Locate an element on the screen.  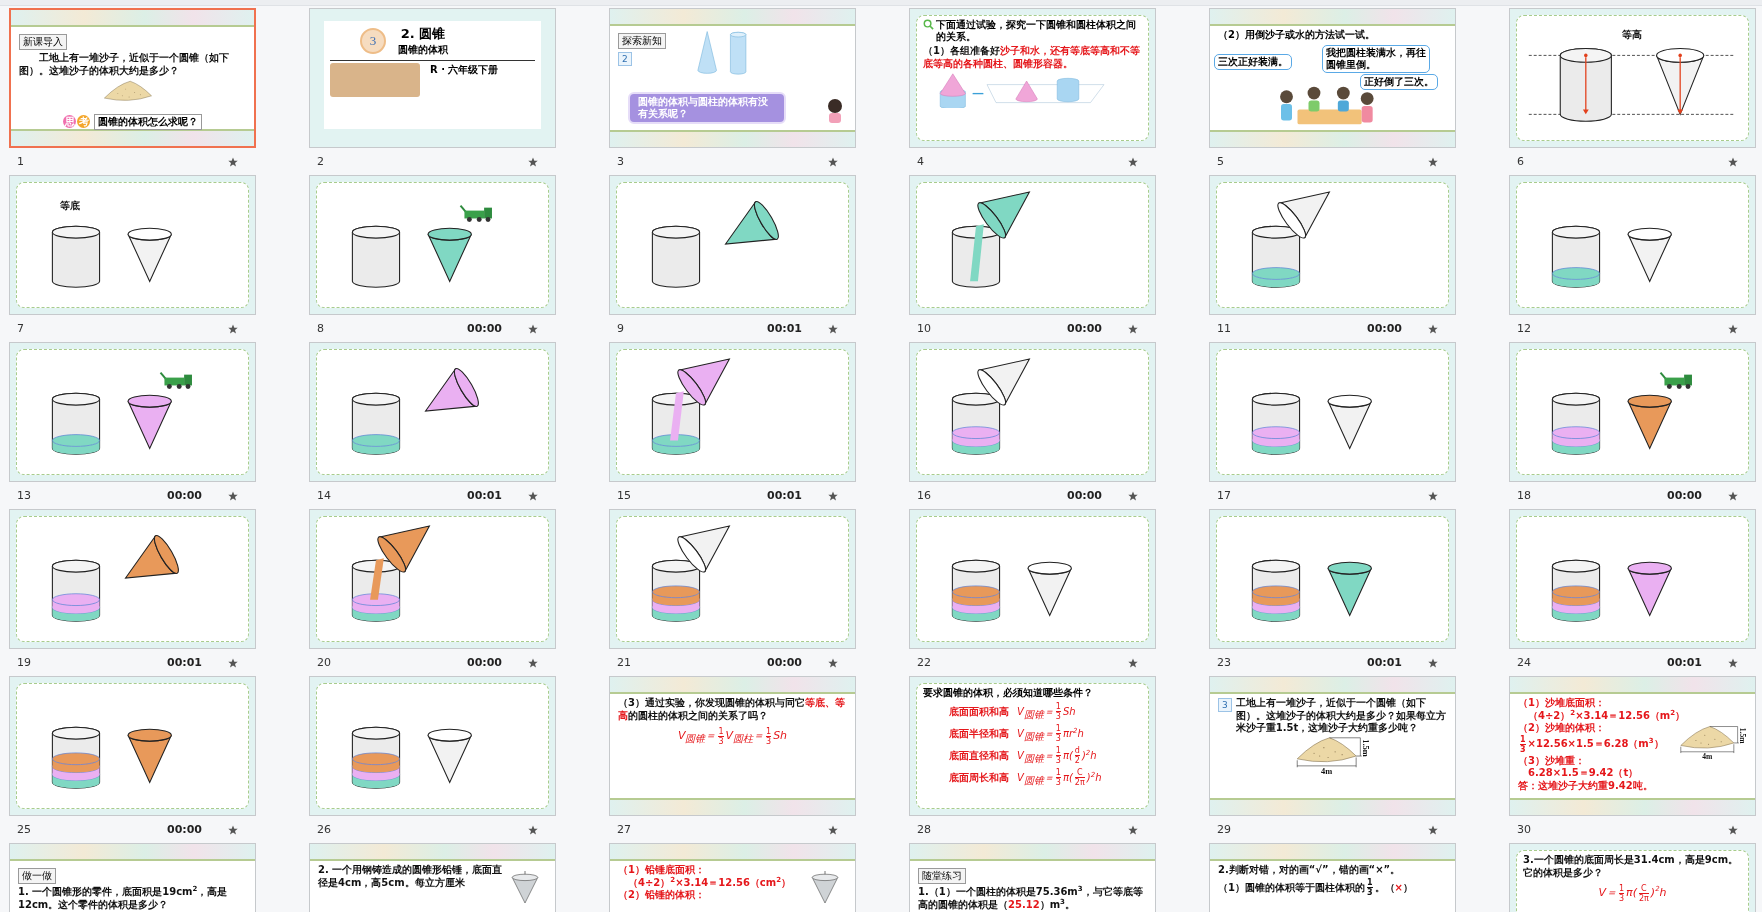
slide-number: 3 is located at coordinates (621, 161).